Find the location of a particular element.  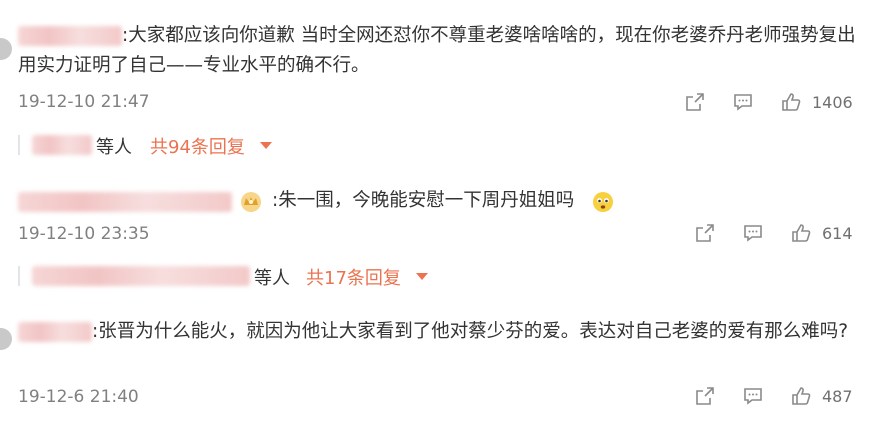

comment-actions: 487 is located at coordinates (780, 398).